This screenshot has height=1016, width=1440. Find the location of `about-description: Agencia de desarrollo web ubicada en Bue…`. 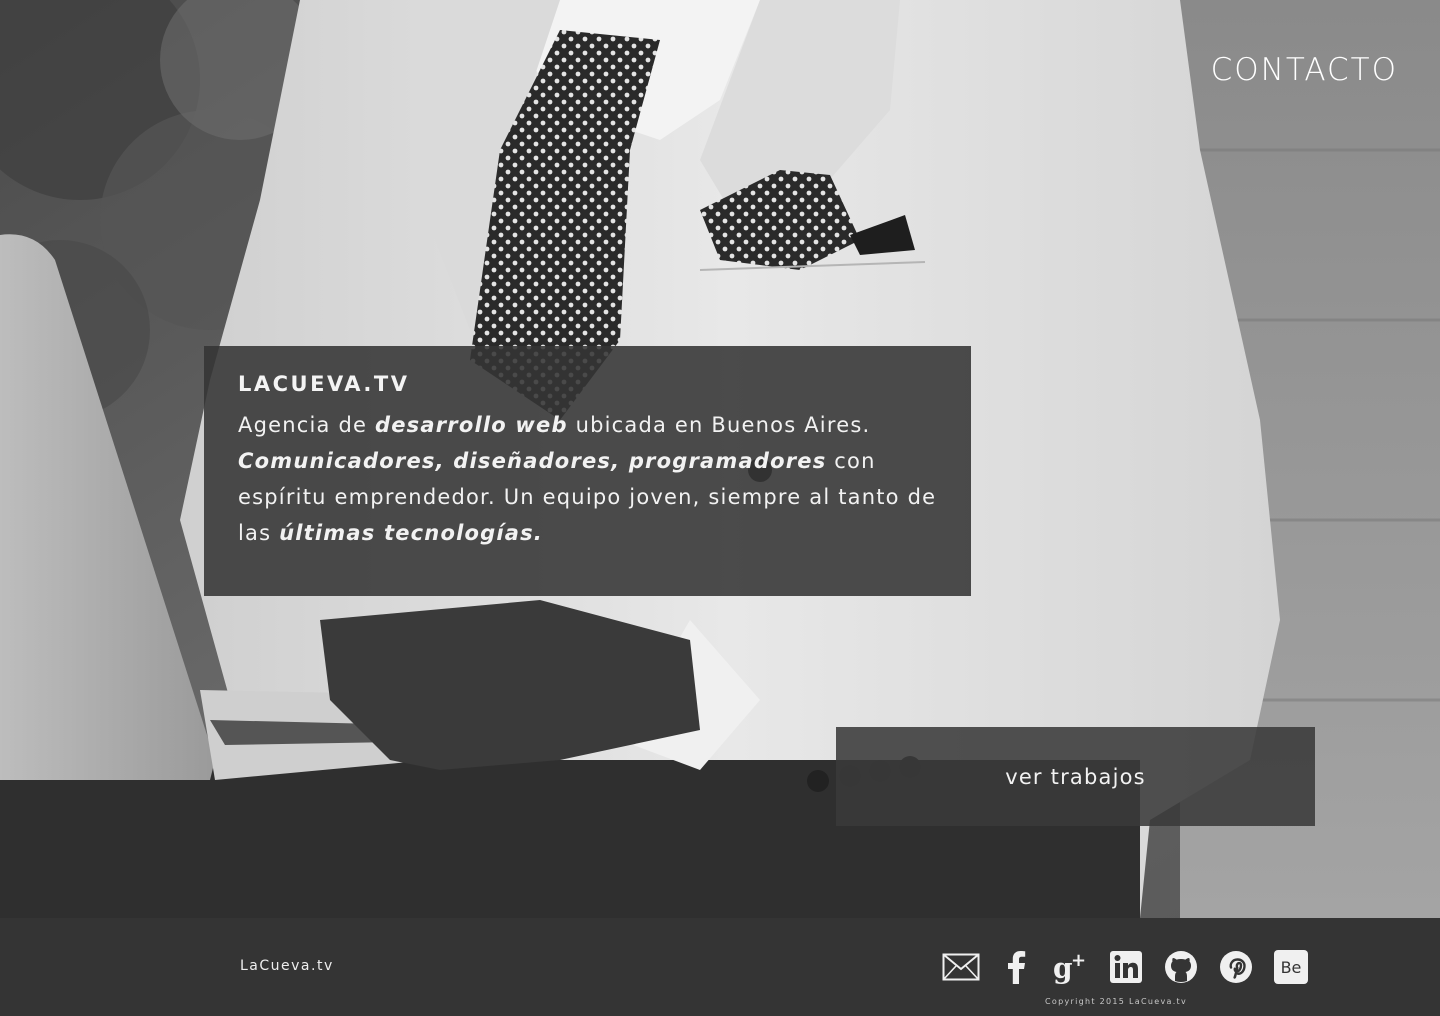

about-description: Agencia de desarrollo web ubicada en Bue… is located at coordinates (587, 479).